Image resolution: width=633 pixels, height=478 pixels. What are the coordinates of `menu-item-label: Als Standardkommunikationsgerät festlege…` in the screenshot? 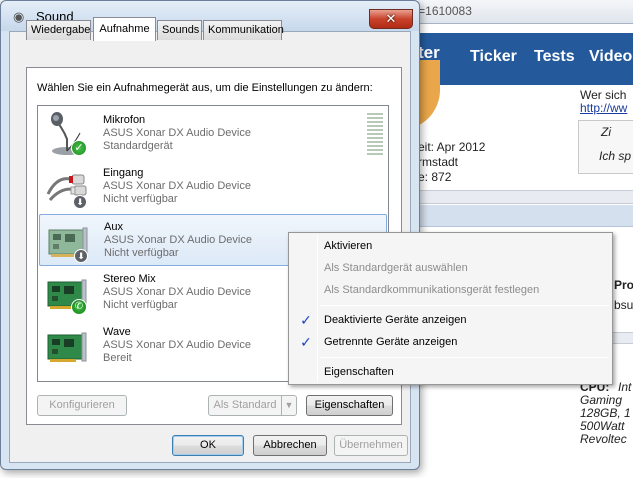 It's located at (432, 290).